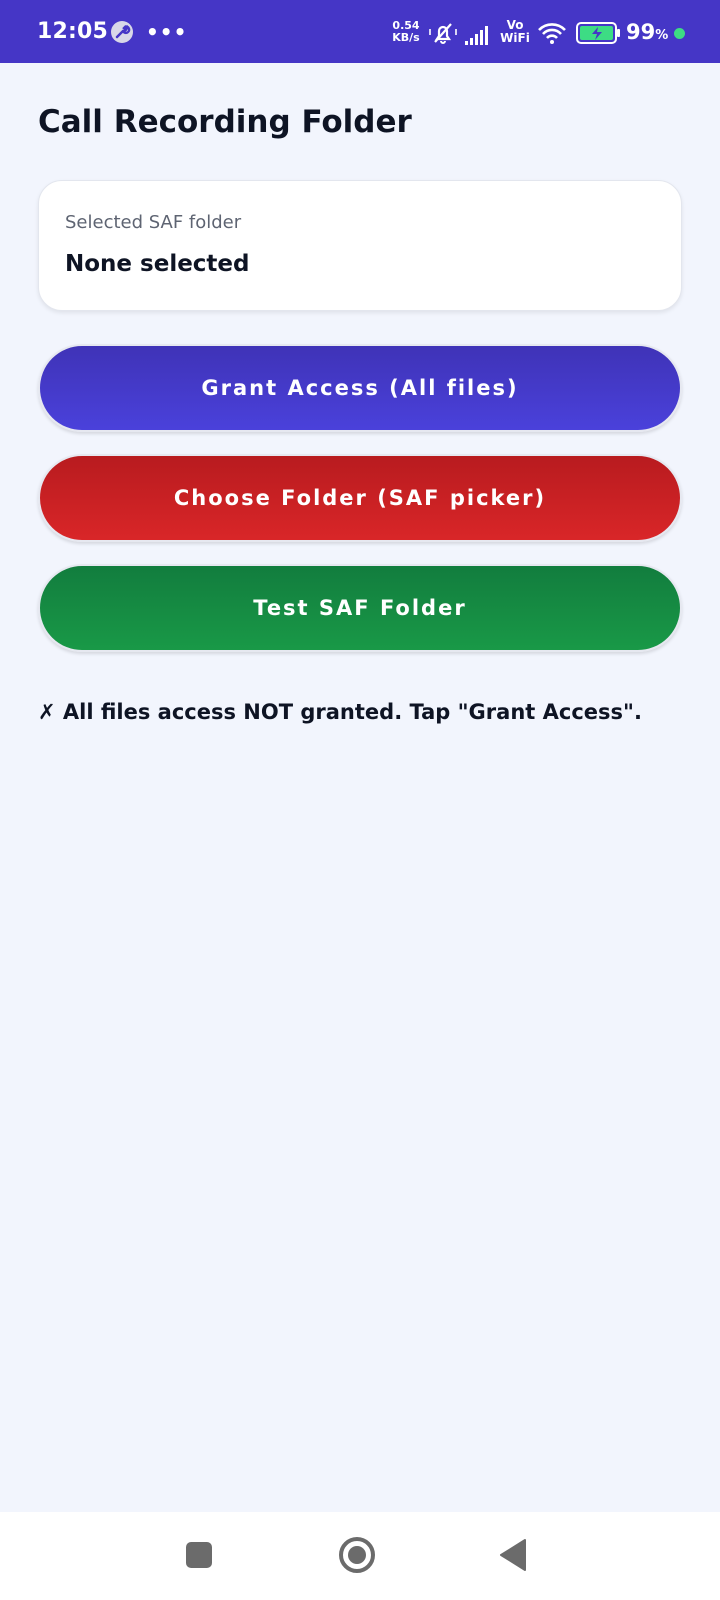 The image size is (720, 1600). Describe the element at coordinates (598, 33) in the screenshot. I see `battery-charging-icon` at that location.